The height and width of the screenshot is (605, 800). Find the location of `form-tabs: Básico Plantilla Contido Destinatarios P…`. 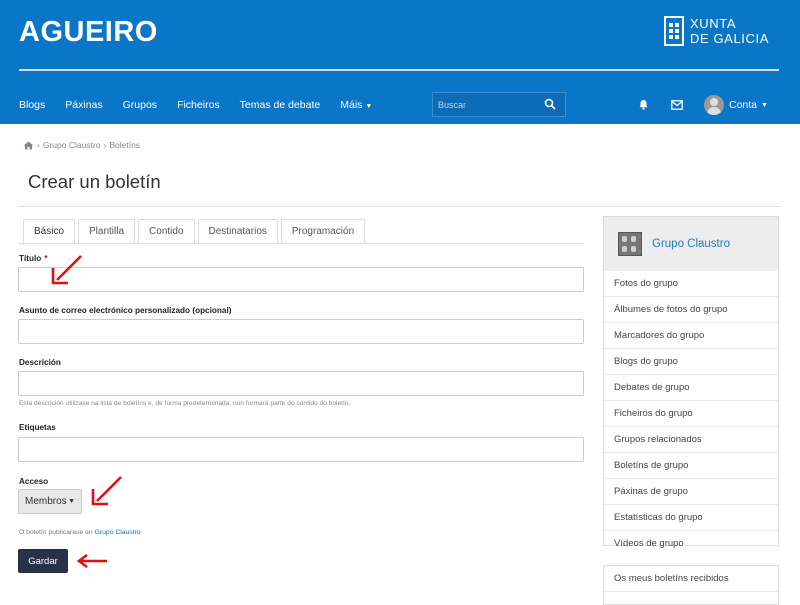

form-tabs: Básico Plantilla Contido Destinatarios P… is located at coordinates (195, 232).